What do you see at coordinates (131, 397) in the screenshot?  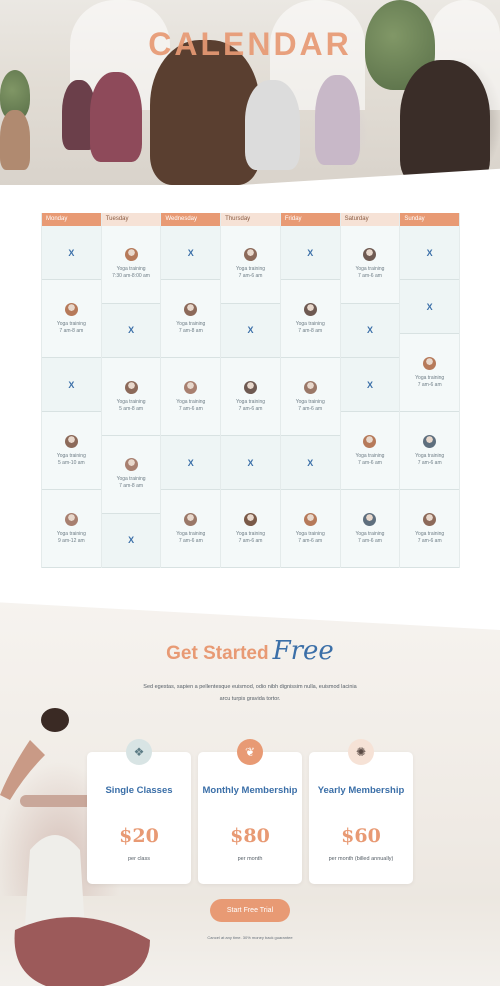 I see `class-slot: Yoga training 5 am-8 am` at bounding box center [131, 397].